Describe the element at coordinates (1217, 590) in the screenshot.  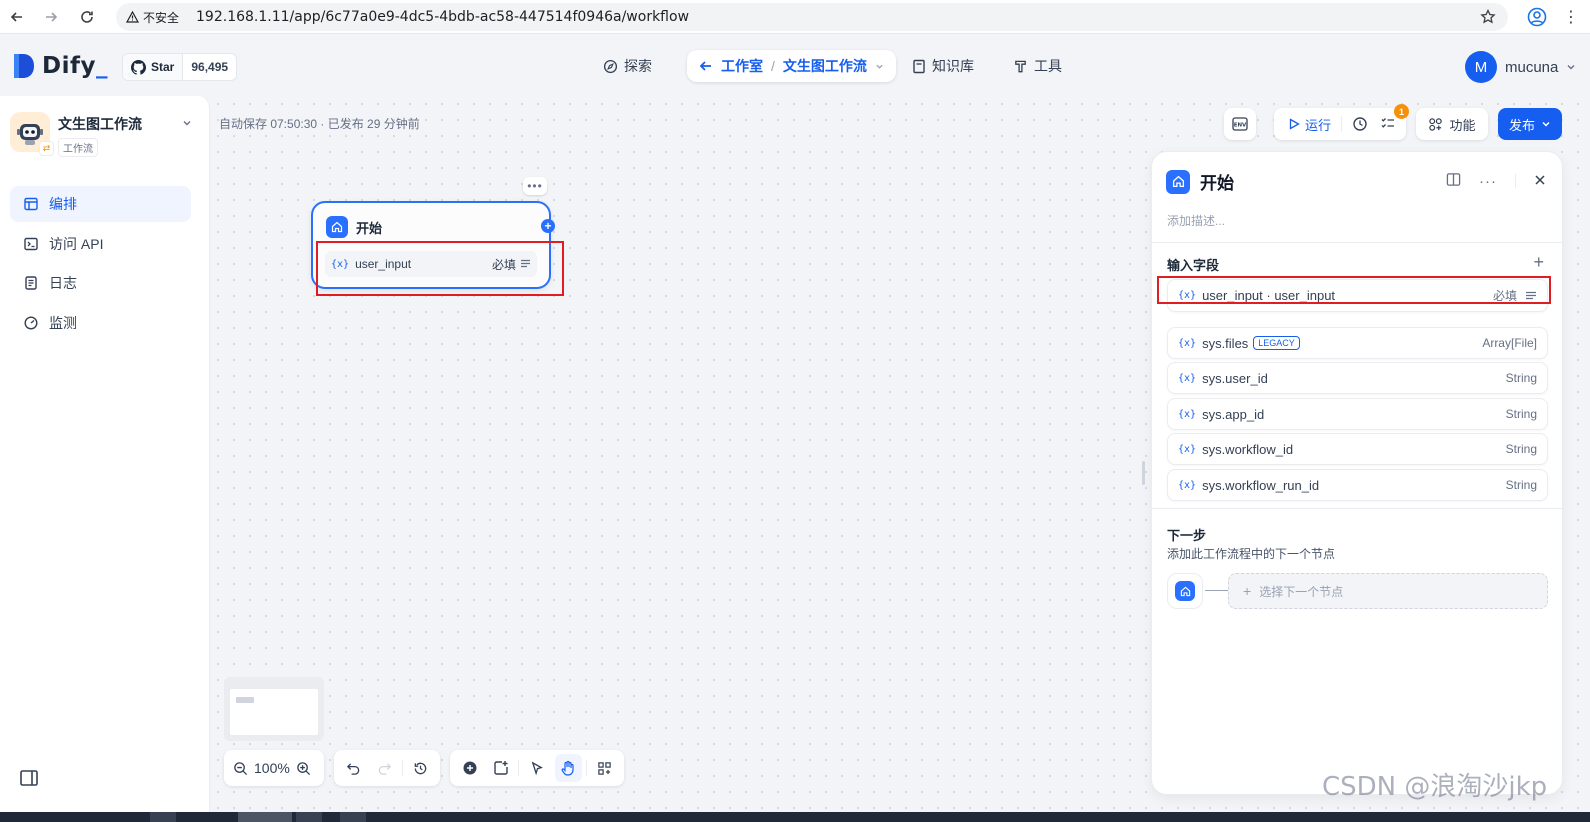
I see `connector-line` at that location.